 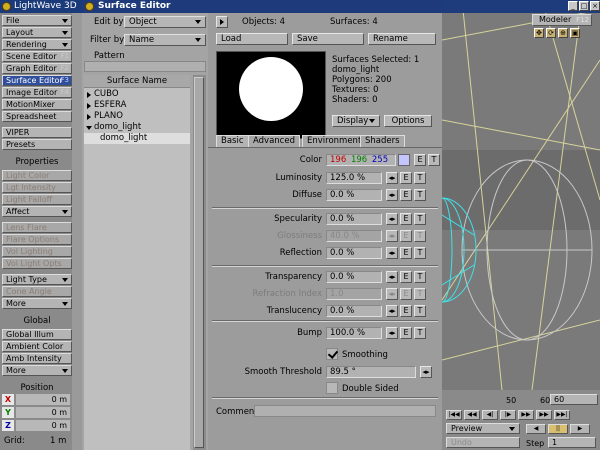 What do you see at coordinates (37, 227) in the screenshot?
I see `lens-flare-button: Lens Flare` at bounding box center [37, 227].